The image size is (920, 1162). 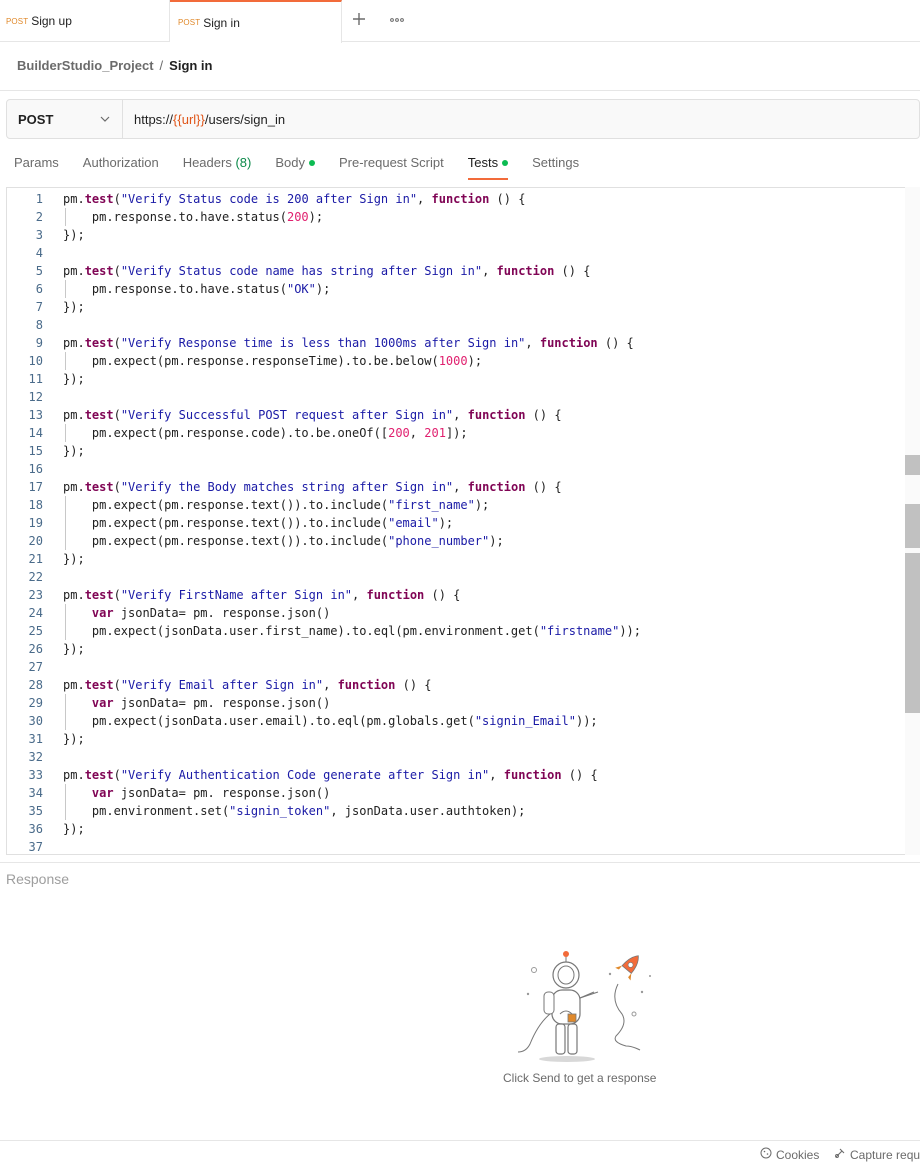 What do you see at coordinates (457, 757) in the screenshot?
I see `code-line: 32` at bounding box center [457, 757].